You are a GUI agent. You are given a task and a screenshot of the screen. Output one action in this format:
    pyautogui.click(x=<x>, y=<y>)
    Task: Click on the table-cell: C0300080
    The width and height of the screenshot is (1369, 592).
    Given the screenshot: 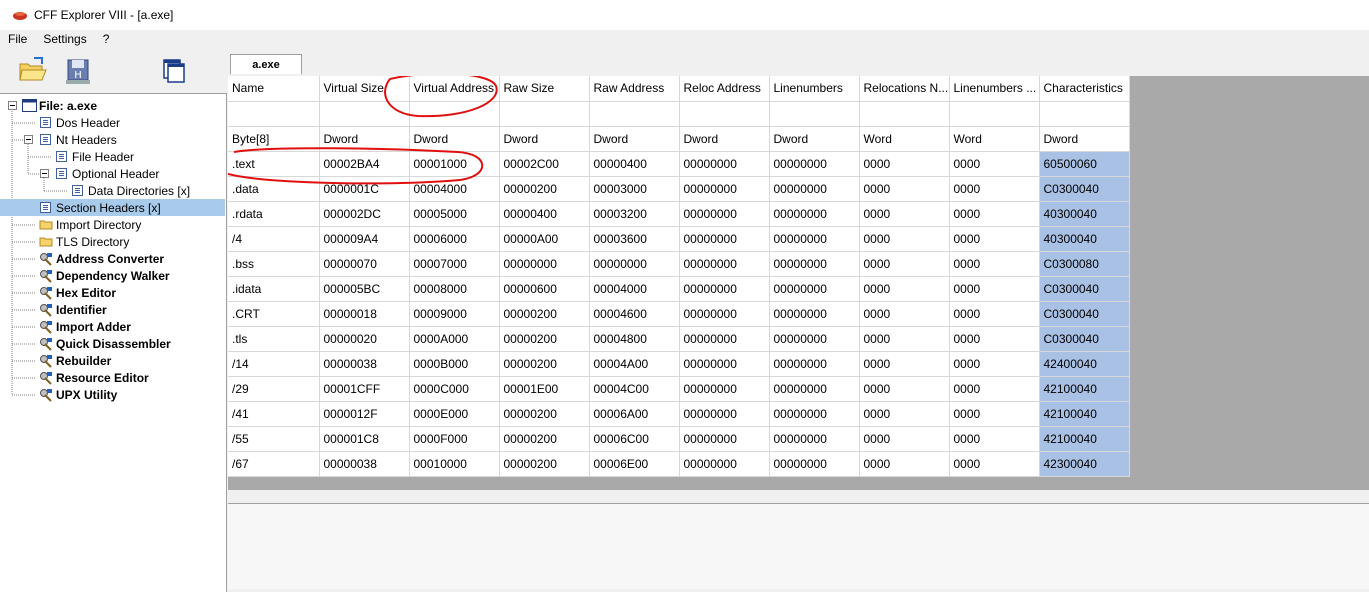 What is the action you would take?
    pyautogui.click(x=1084, y=264)
    